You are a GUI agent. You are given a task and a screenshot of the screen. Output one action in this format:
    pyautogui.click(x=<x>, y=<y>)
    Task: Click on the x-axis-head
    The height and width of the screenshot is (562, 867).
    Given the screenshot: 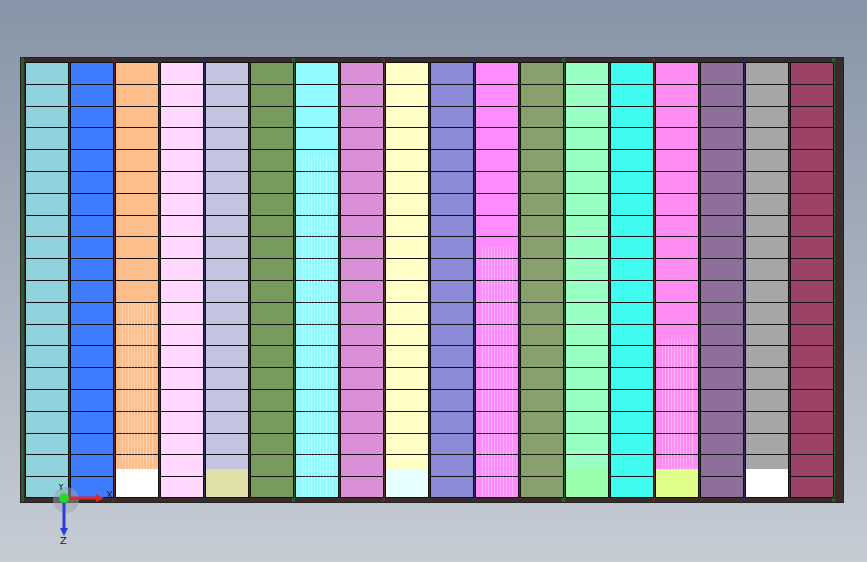 What is the action you would take?
    pyautogui.click(x=100, y=498)
    